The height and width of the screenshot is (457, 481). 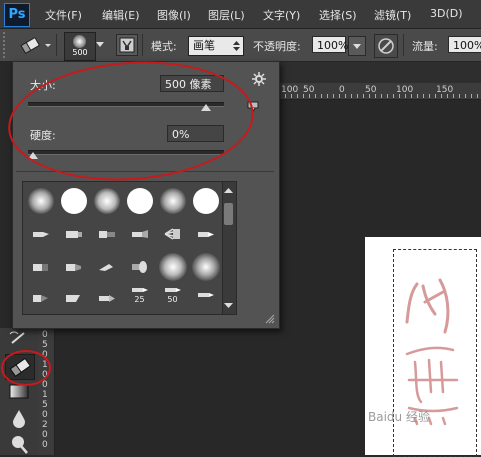 What do you see at coordinates (228, 191) in the screenshot?
I see `scroll-up-icon` at bounding box center [228, 191].